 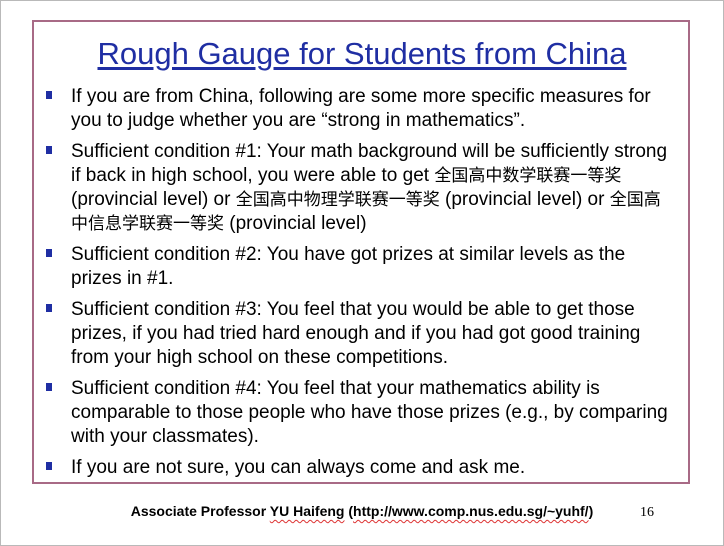 What do you see at coordinates (200, 511) in the screenshot?
I see `footer-prefix: Associate Professor` at bounding box center [200, 511].